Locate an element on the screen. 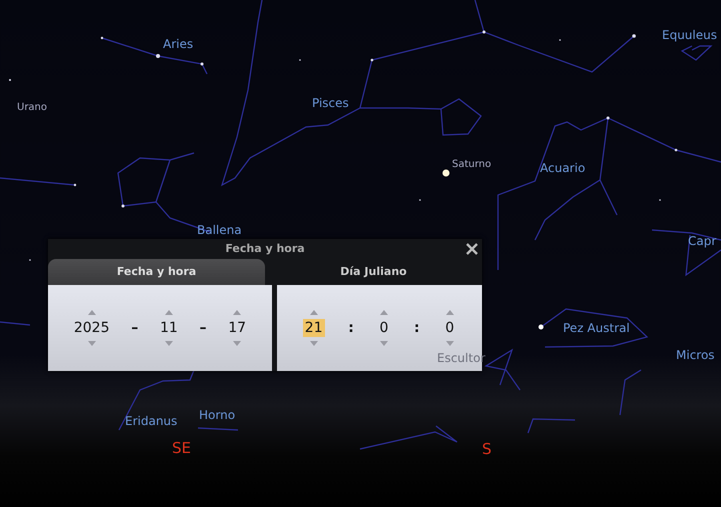 This screenshot has width=721, height=507. dialog-tab: Día Juliano is located at coordinates (373, 272).